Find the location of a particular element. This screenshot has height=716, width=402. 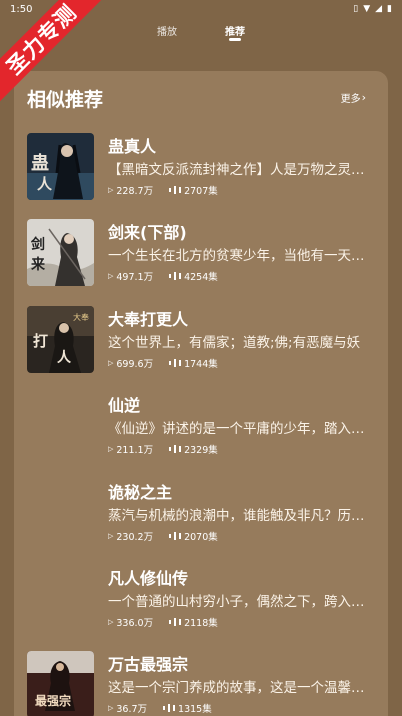

book-meta: ▷ 228.7万 2707集 is located at coordinates (163, 190).